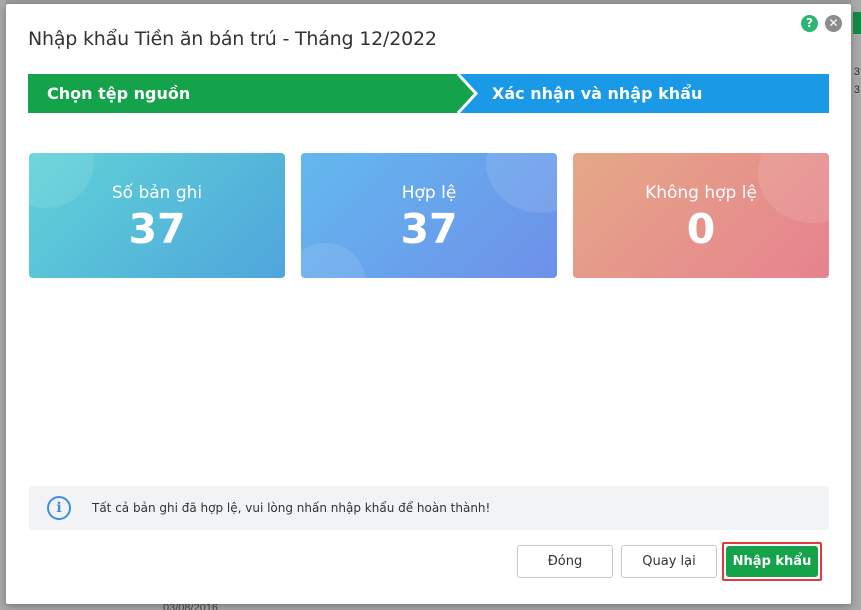 Image resolution: width=861 pixels, height=610 pixels. I want to click on step-confirm-import: Xác nhận và nhập khẩu, so click(597, 93).